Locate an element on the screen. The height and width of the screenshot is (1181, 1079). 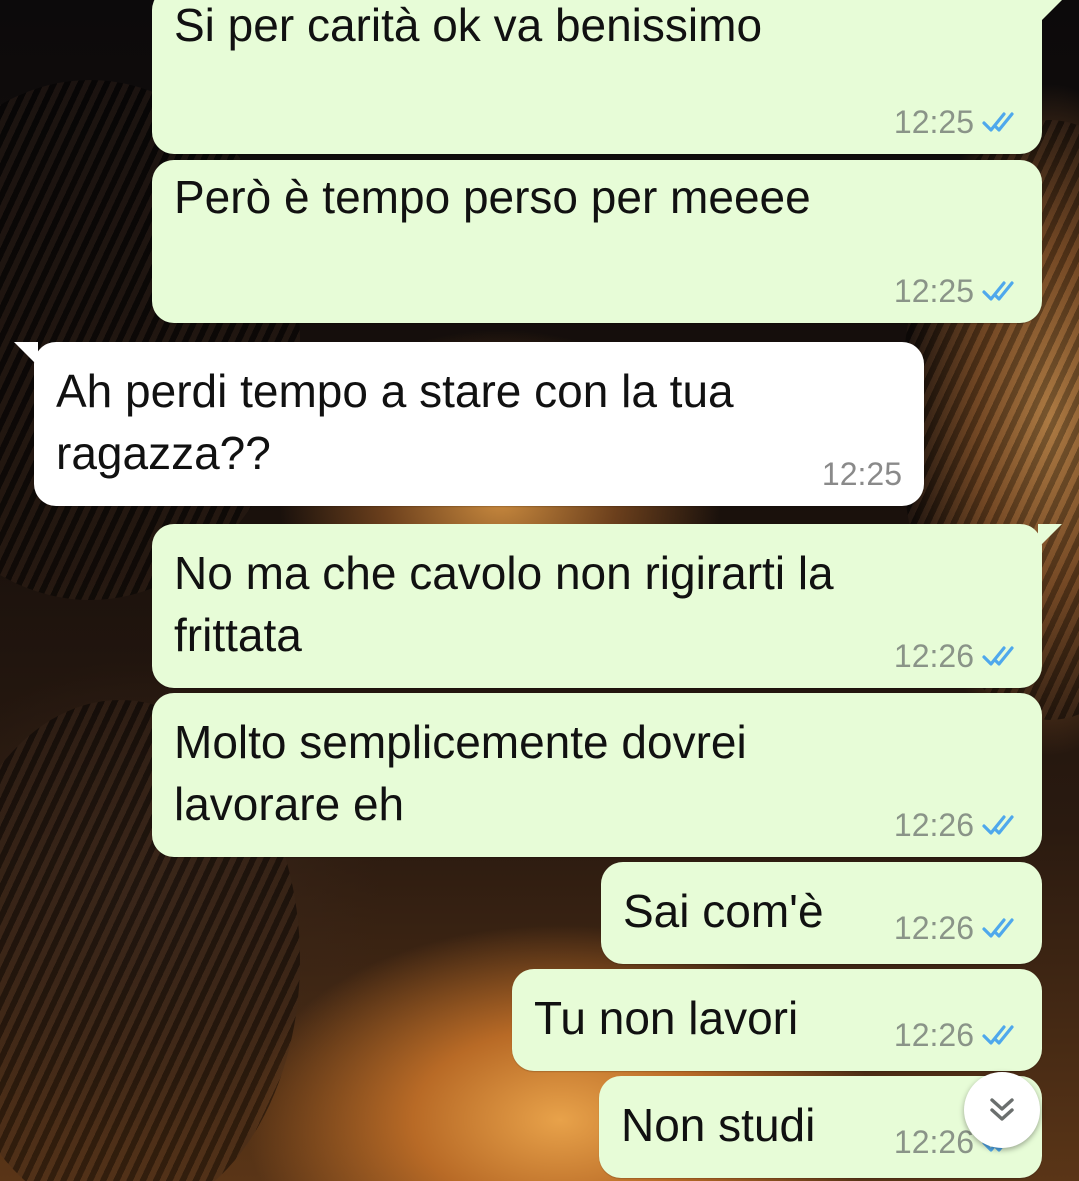
double-chevron-down-icon is located at coordinates (1002, 1109).